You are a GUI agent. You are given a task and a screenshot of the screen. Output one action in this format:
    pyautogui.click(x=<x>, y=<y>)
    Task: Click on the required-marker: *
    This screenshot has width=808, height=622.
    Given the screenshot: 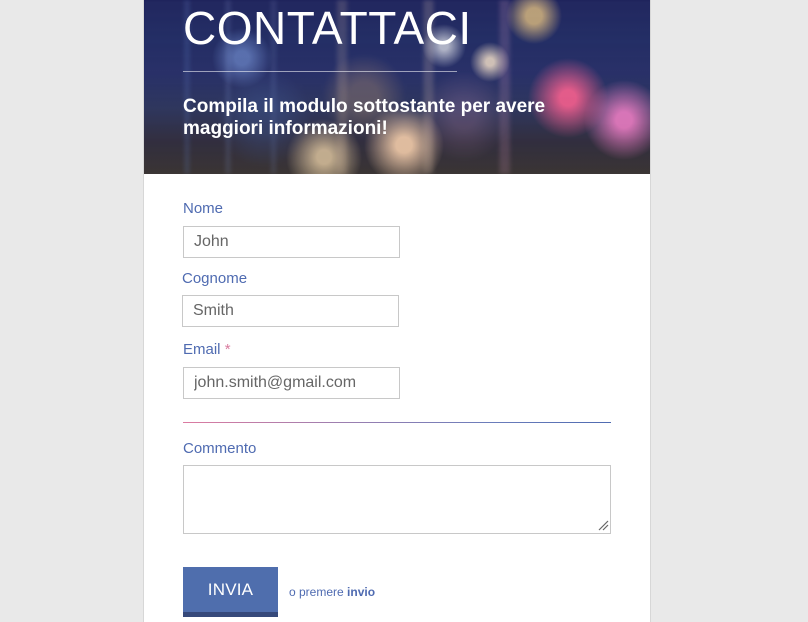 What is the action you would take?
    pyautogui.click(x=227, y=349)
    